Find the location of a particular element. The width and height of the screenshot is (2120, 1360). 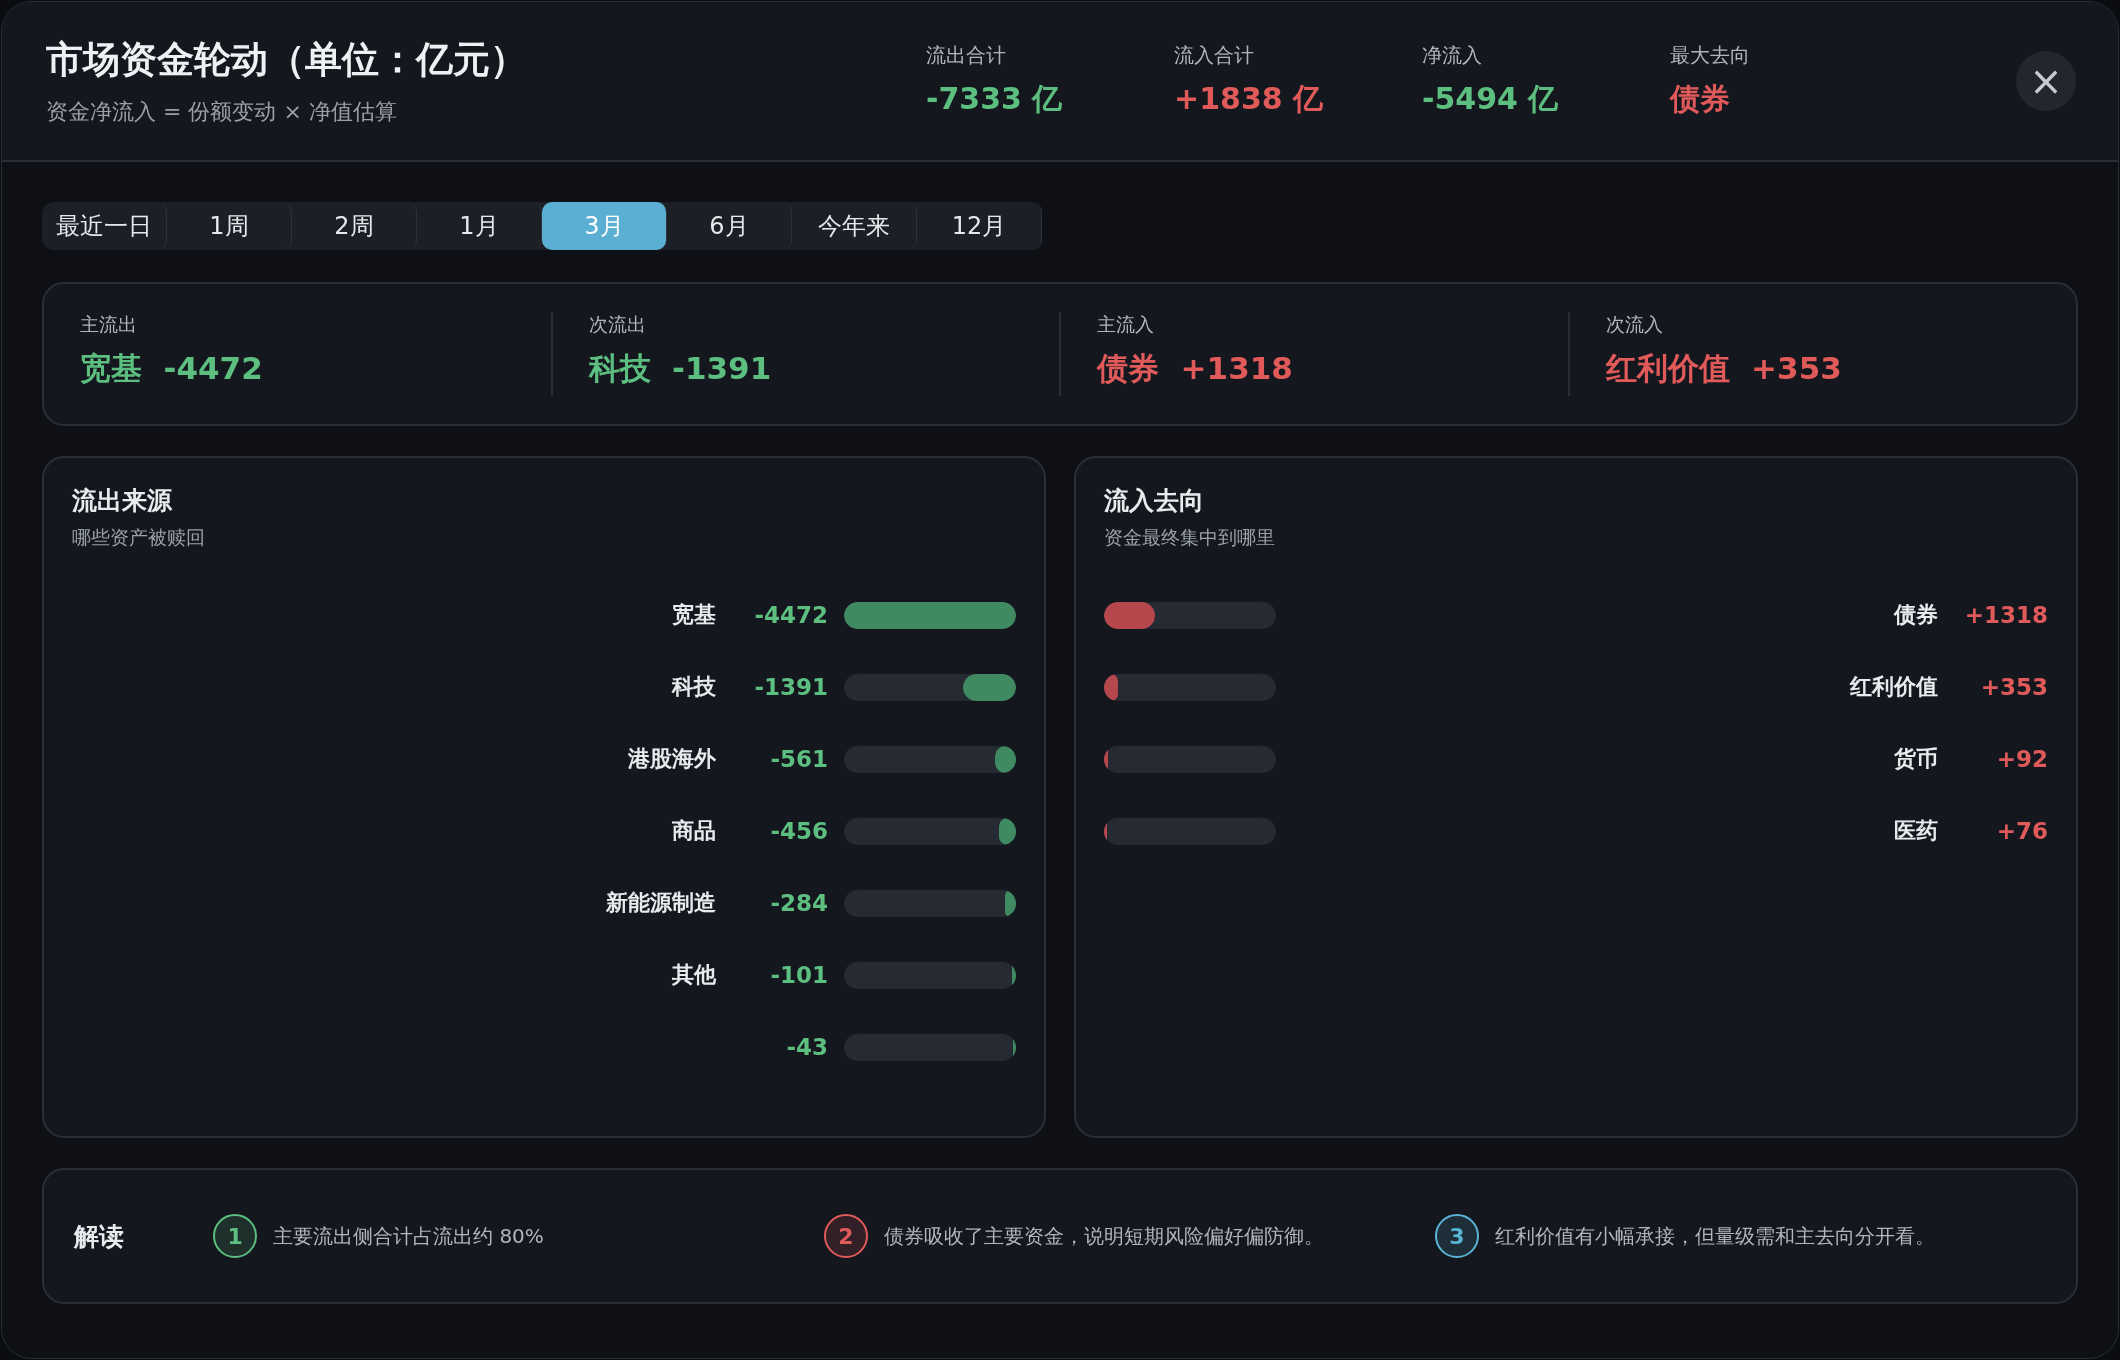

panel-title: 流入去向 is located at coordinates (1154, 501).